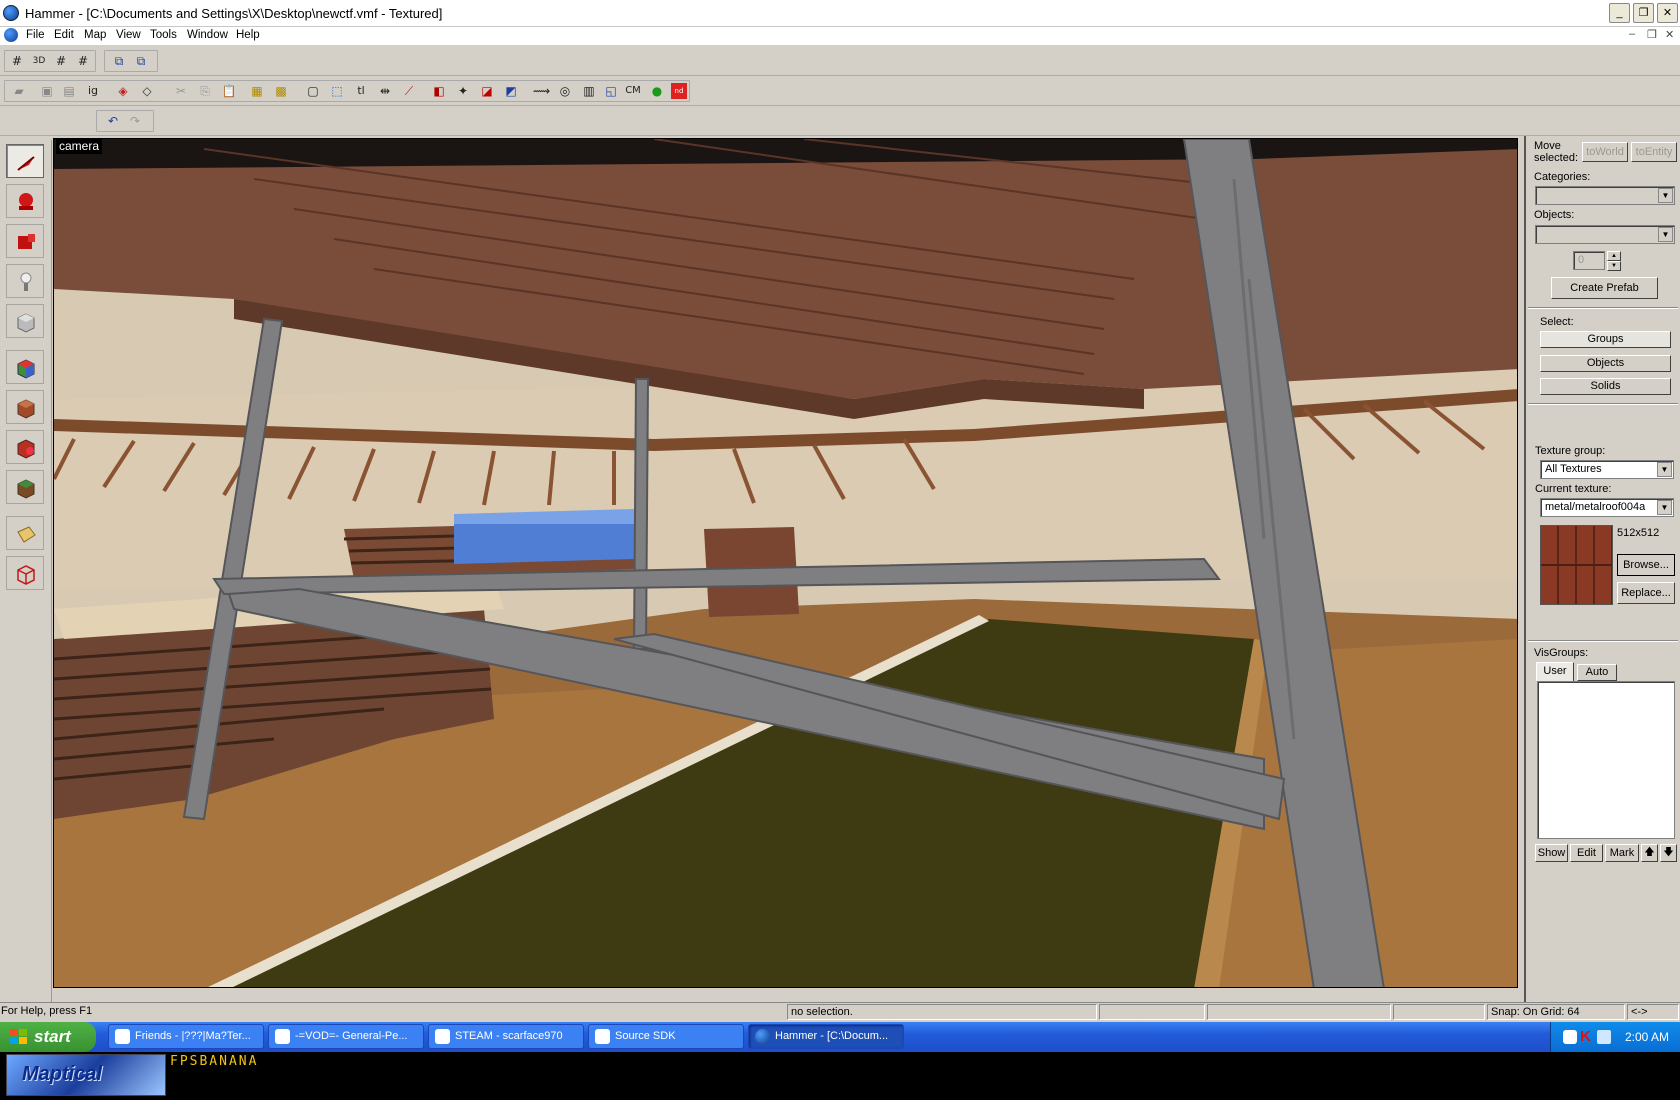 This screenshot has height=1100, width=1680. What do you see at coordinates (147, 91) in the screenshot?
I see `hide-icon: ◇` at bounding box center [147, 91].